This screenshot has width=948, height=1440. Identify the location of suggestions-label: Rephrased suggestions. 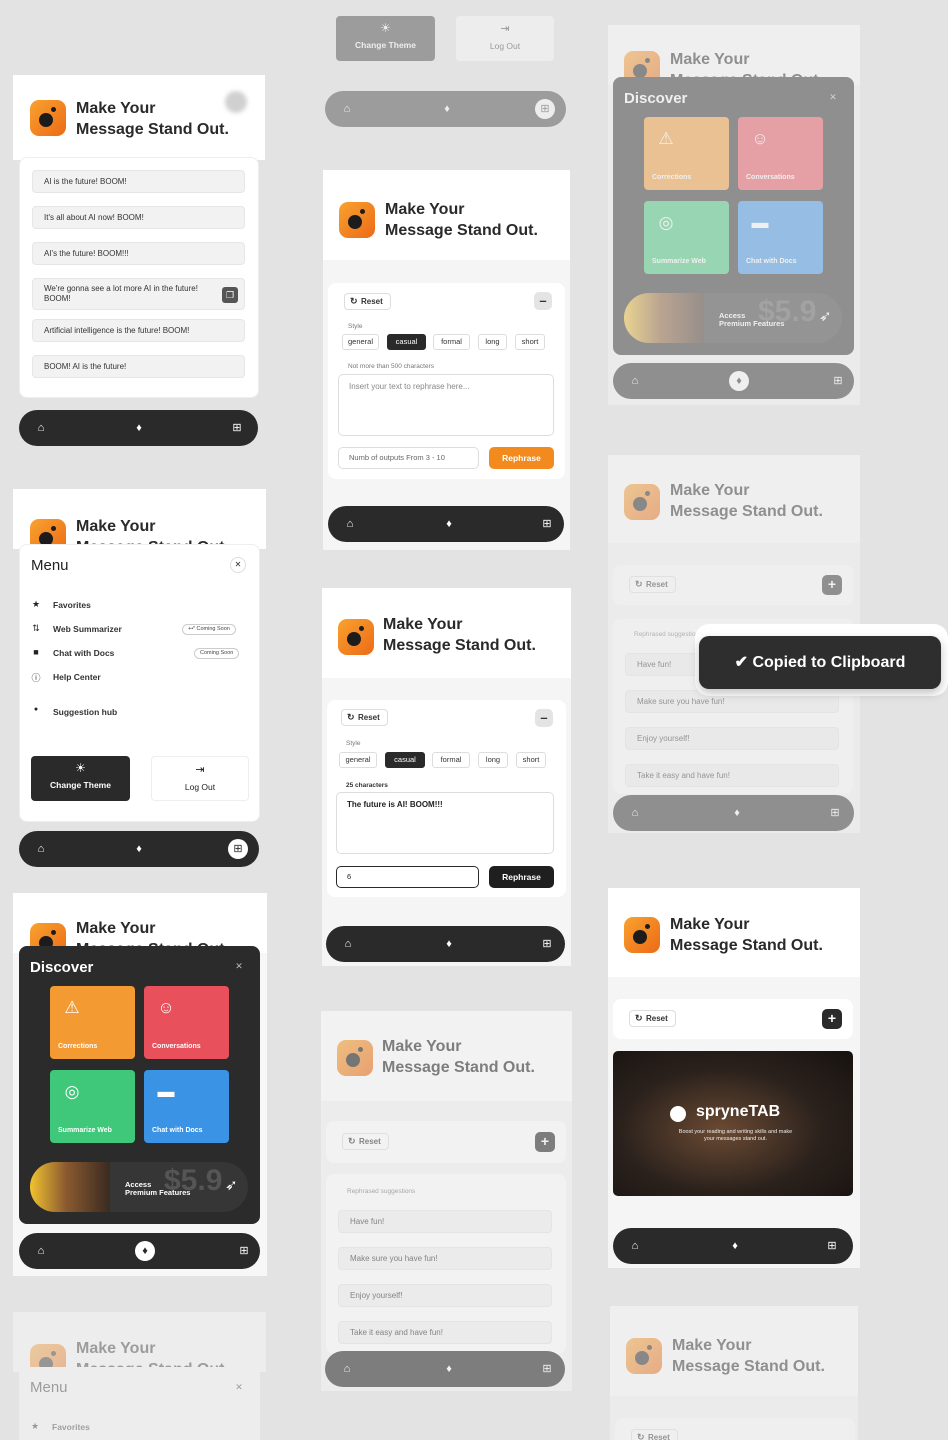
(381, 1191).